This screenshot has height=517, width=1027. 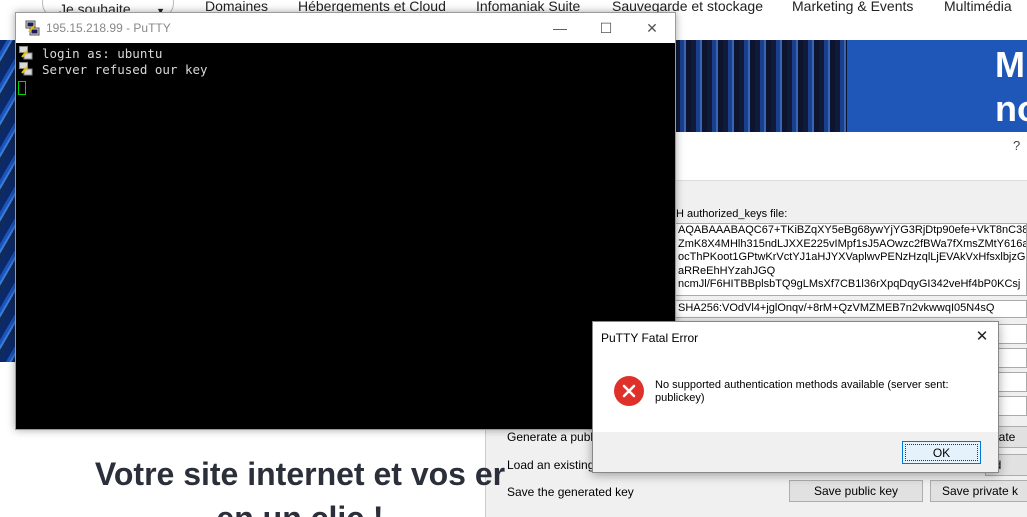 I want to click on minimize-button: —, so click(x=560, y=28).